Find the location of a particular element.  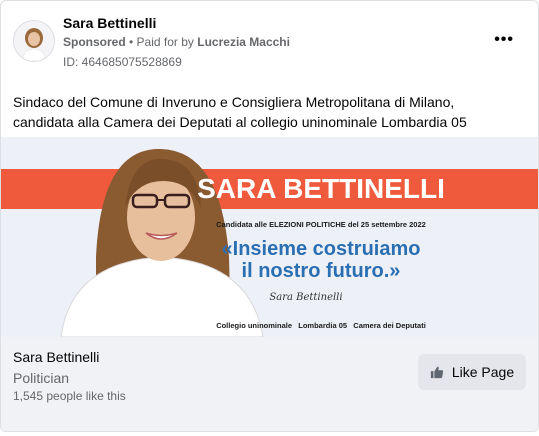

sponsored-line: Sponsored • Paid for by Lucrezia Macchi is located at coordinates (176, 42).